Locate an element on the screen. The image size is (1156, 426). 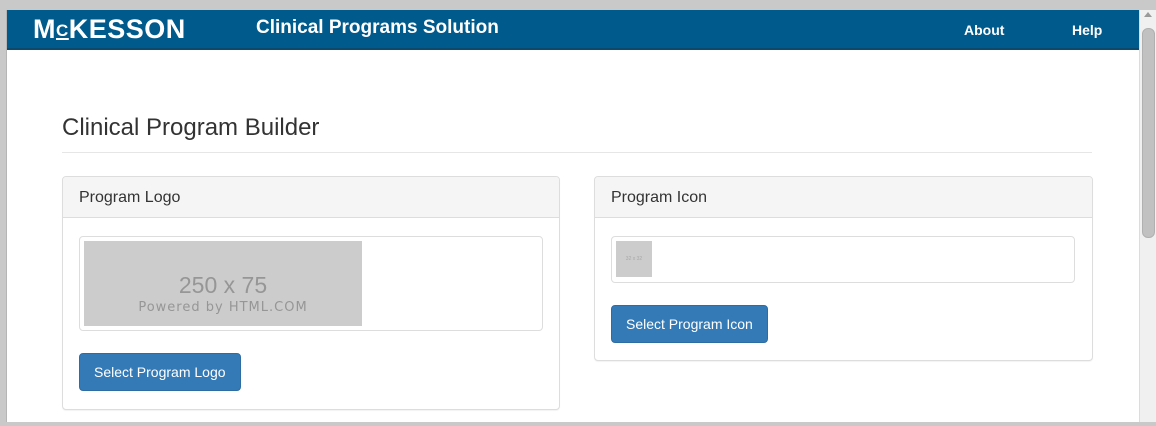
icon-thumbnail: 32 x 32 is located at coordinates (843, 259).